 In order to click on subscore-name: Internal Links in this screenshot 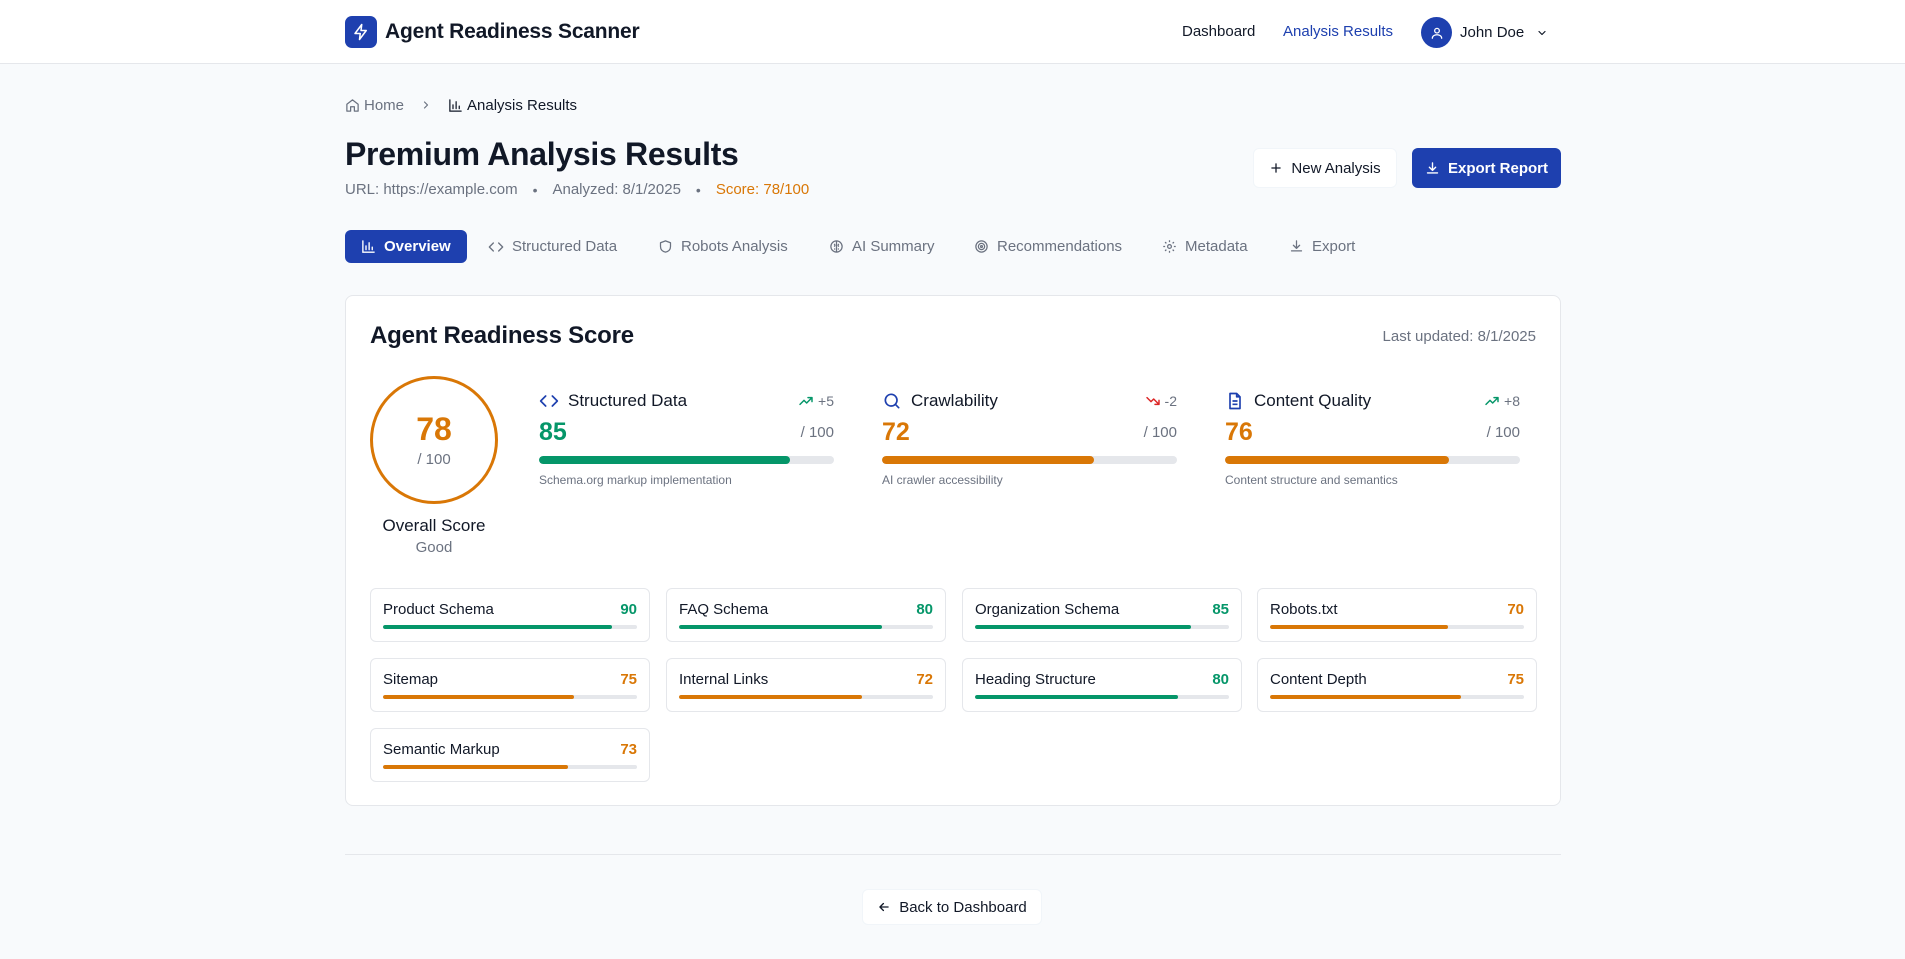, I will do `click(724, 679)`.